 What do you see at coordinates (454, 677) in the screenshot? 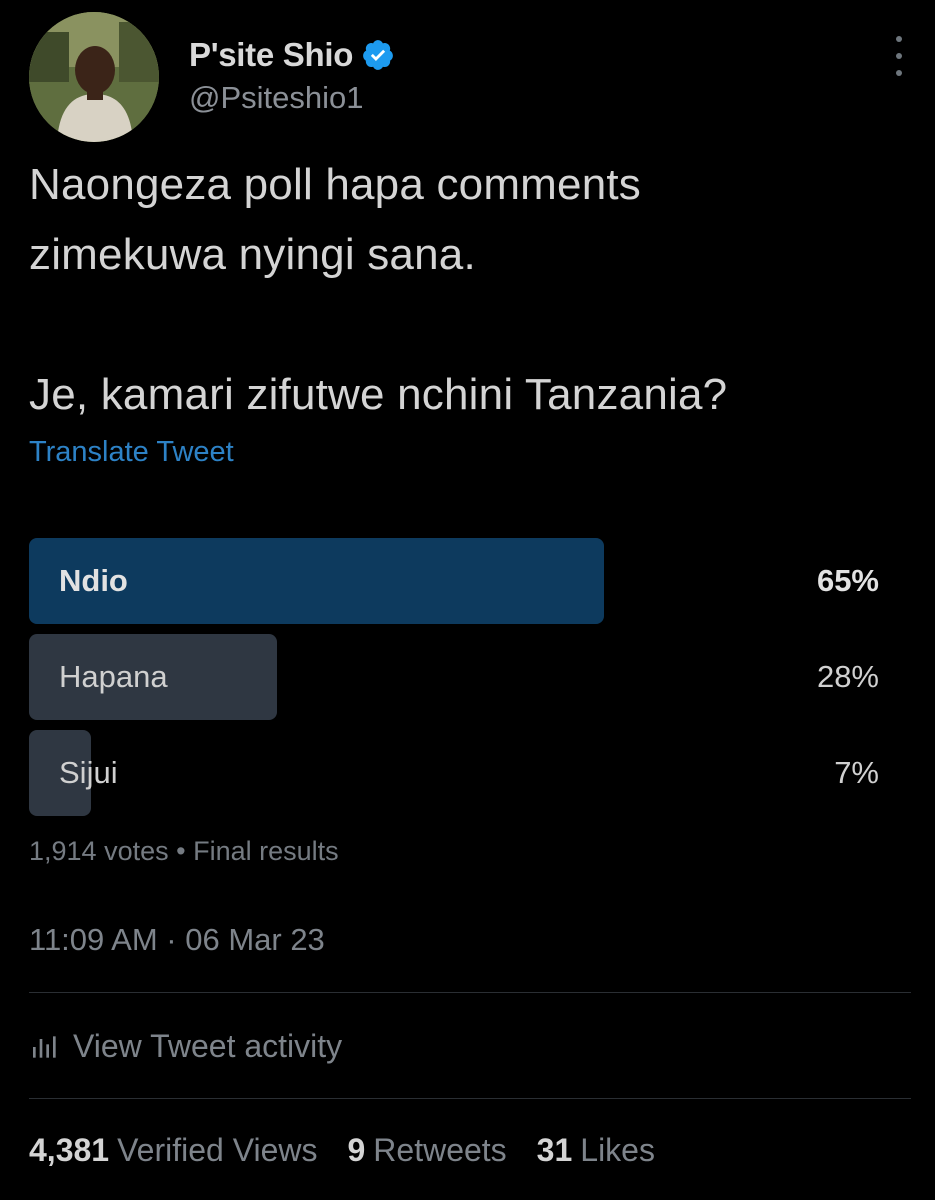
I see `poll-option: Hapana 28%` at bounding box center [454, 677].